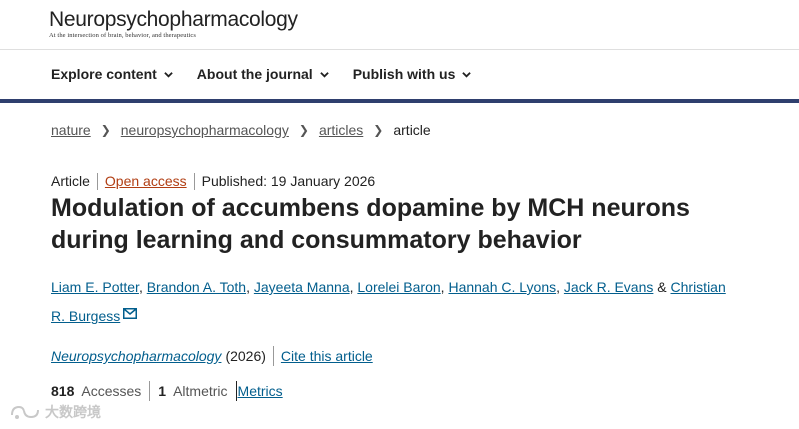 The width and height of the screenshot is (799, 429). Describe the element at coordinates (302, 287) in the screenshot. I see `author-link: Jayeeta Manna` at that location.